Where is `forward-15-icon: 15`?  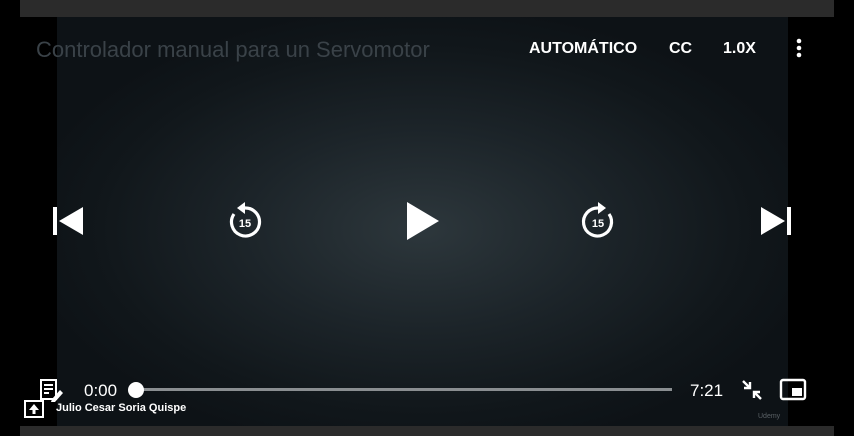
forward-15-icon: 15 is located at coordinates (598, 221).